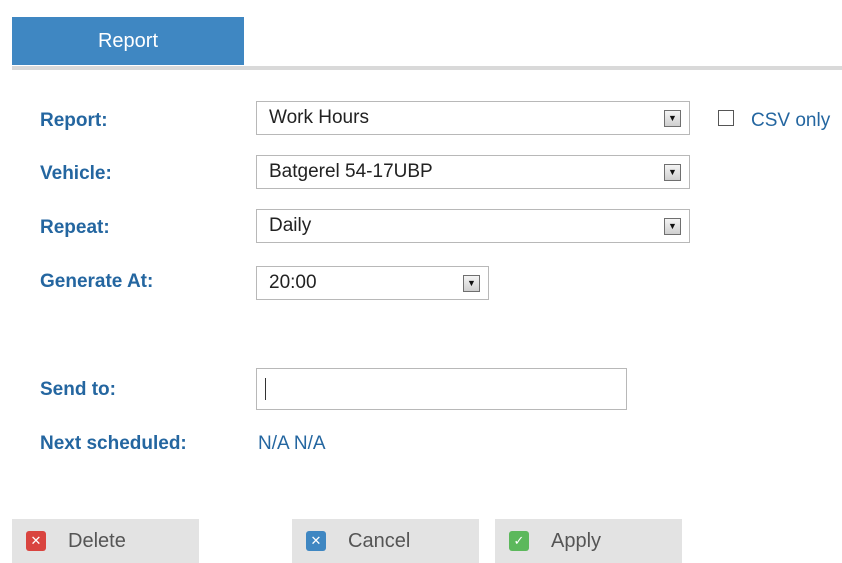 The height and width of the screenshot is (563, 842). I want to click on repeat-select-value: Daily, so click(290, 225).